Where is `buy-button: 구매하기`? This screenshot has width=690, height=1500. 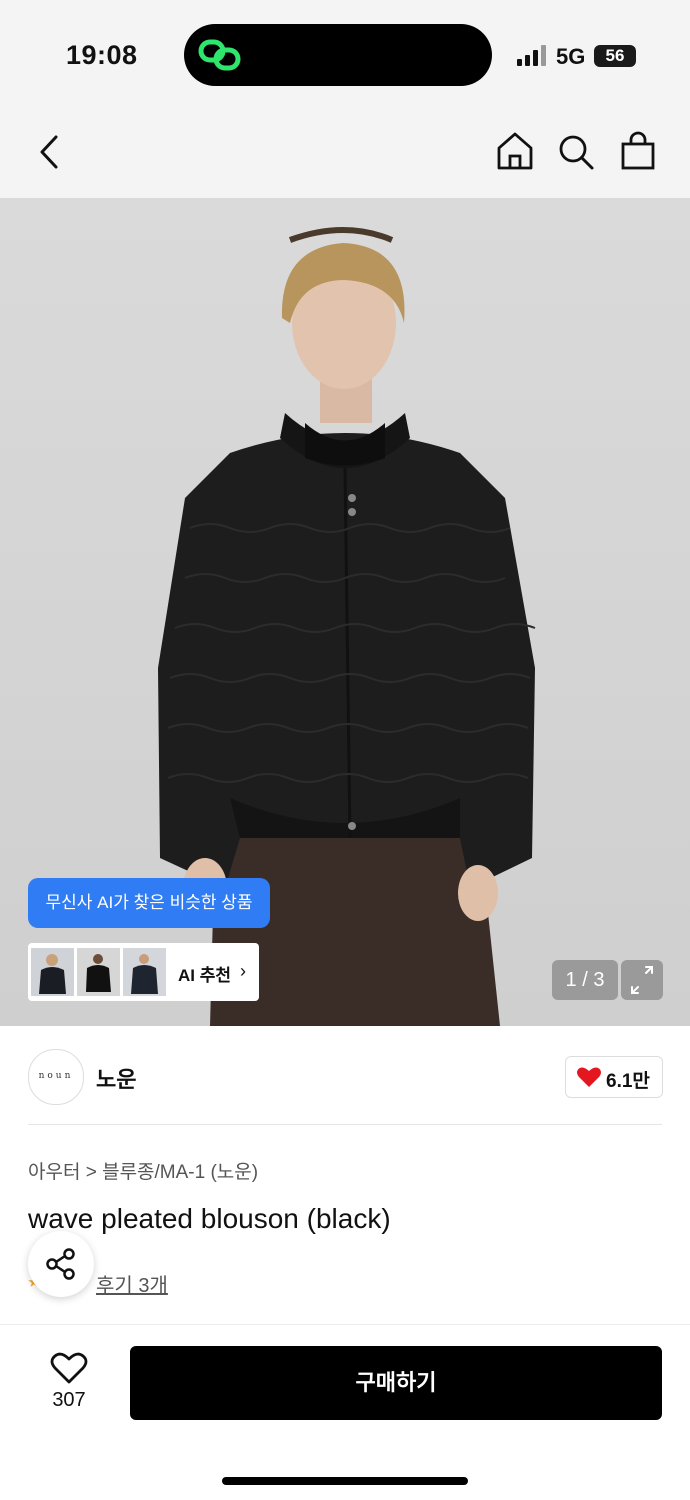
buy-button: 구매하기 is located at coordinates (396, 1383).